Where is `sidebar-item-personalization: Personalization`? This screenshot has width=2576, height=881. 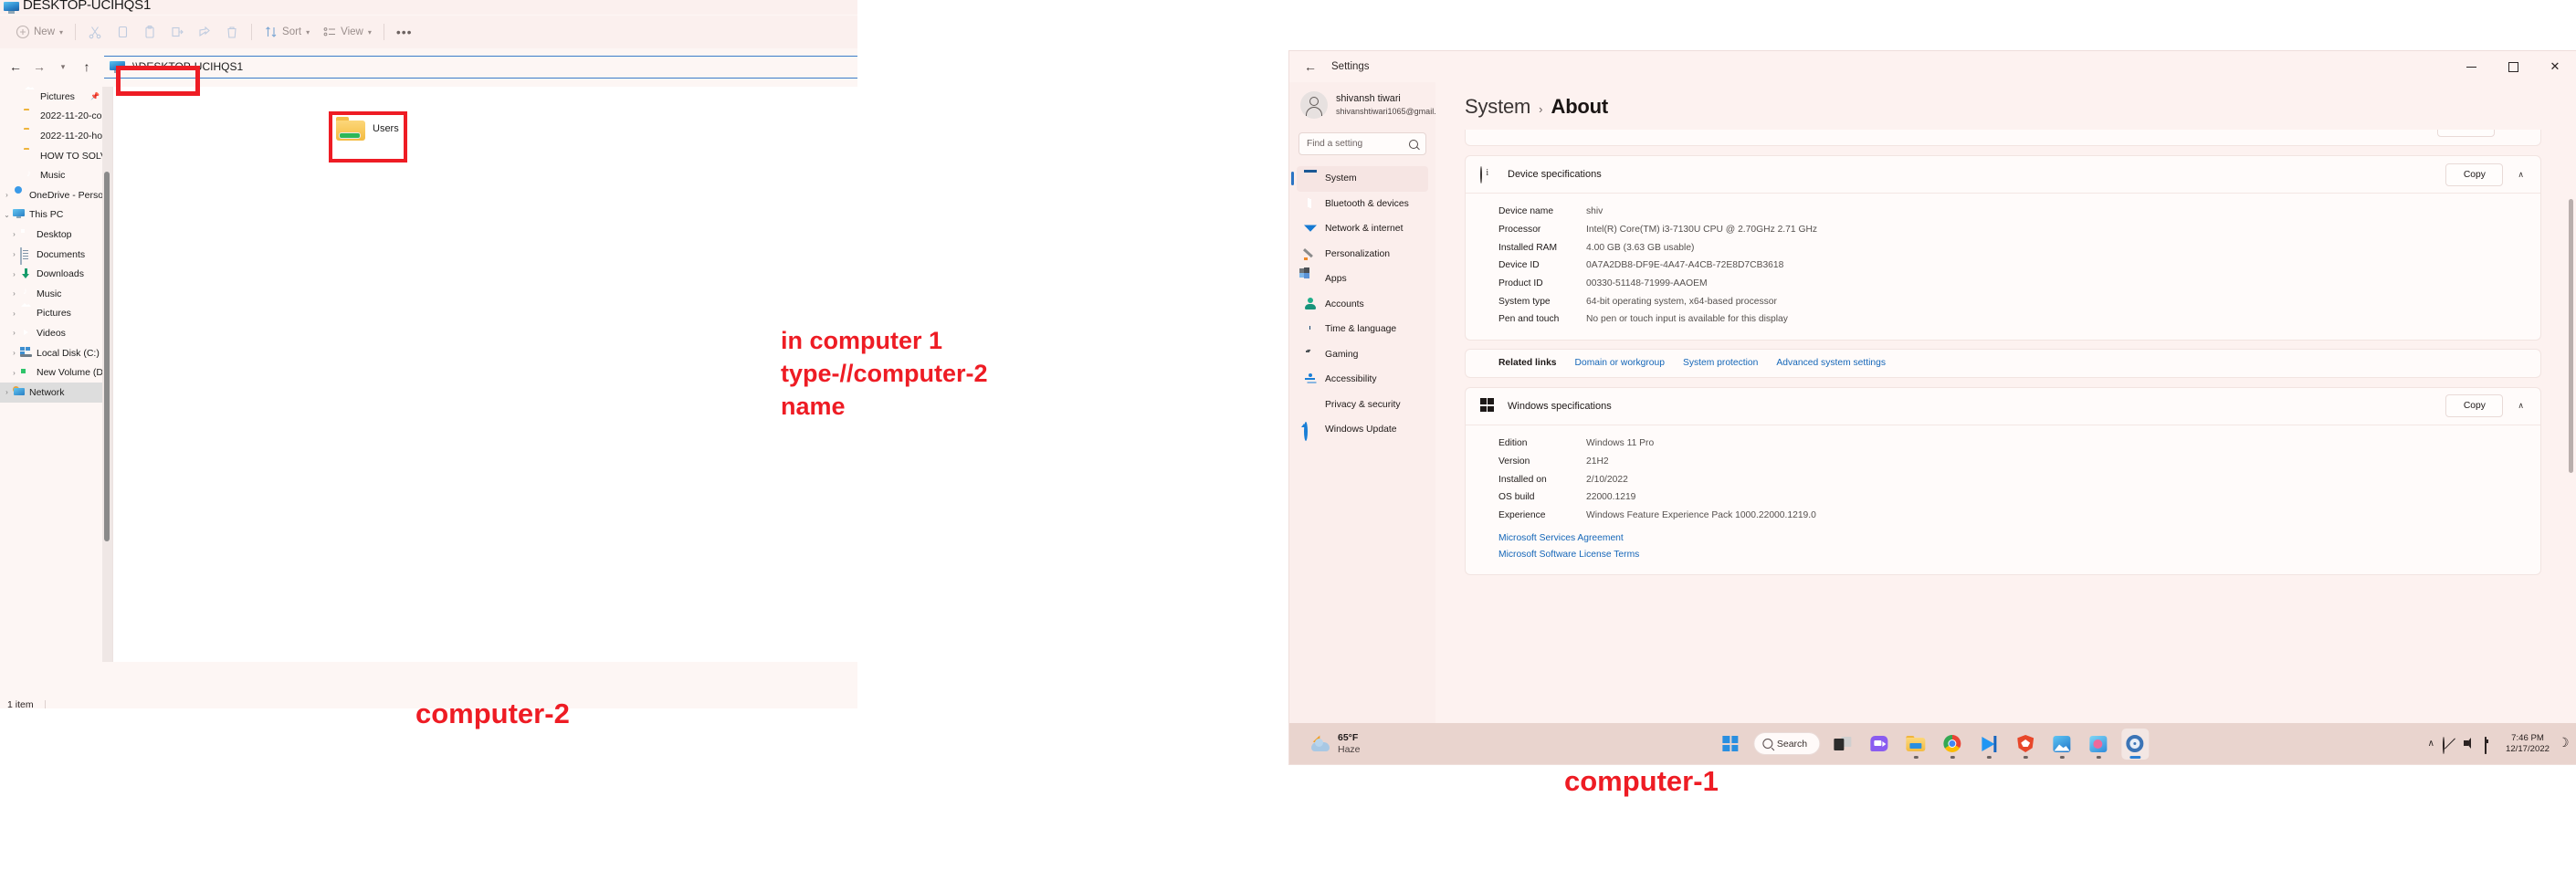 sidebar-item-personalization: Personalization is located at coordinates (1362, 255).